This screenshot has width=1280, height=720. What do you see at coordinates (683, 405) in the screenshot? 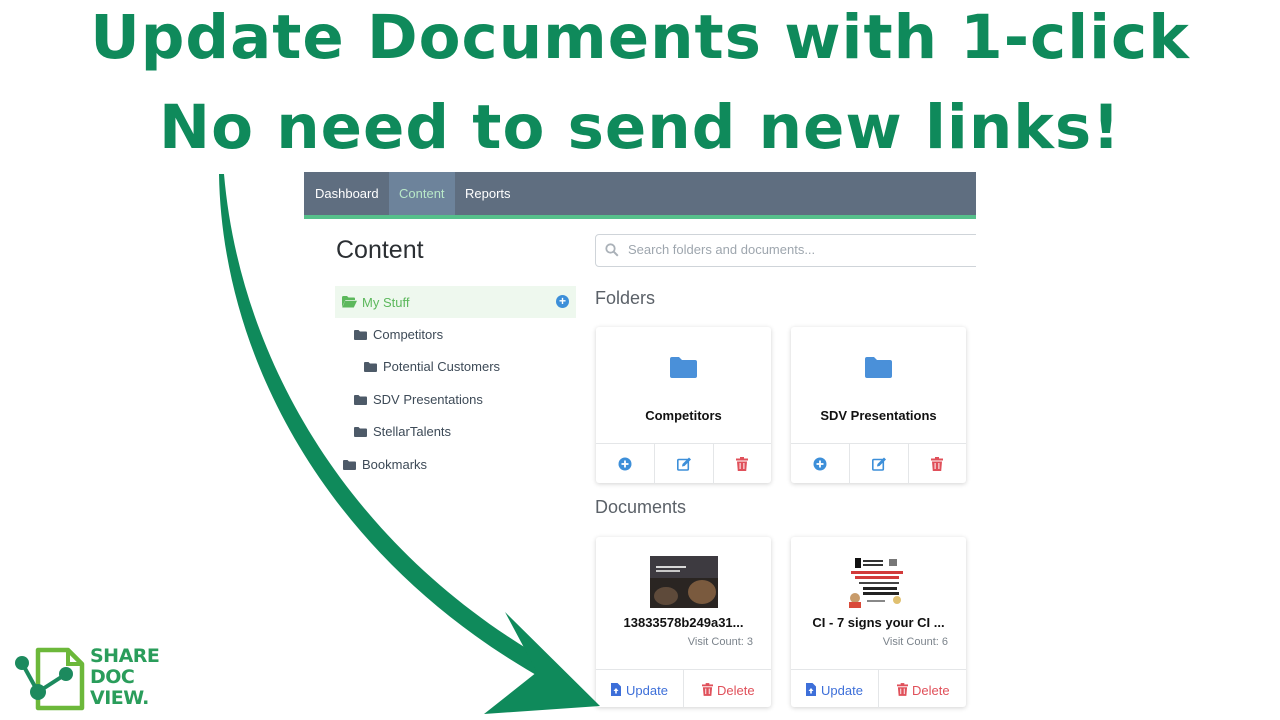
I see `folder-card: Competitors` at bounding box center [683, 405].